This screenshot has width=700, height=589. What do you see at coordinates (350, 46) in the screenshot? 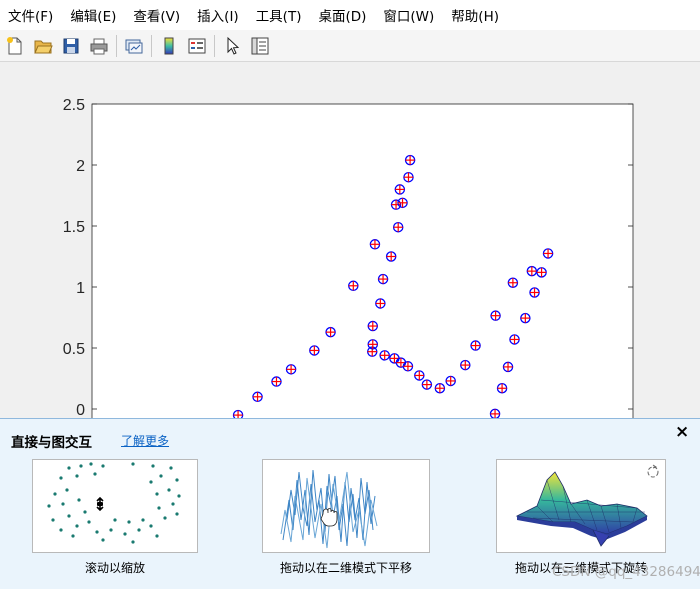
I see `toolbar` at bounding box center [350, 46].